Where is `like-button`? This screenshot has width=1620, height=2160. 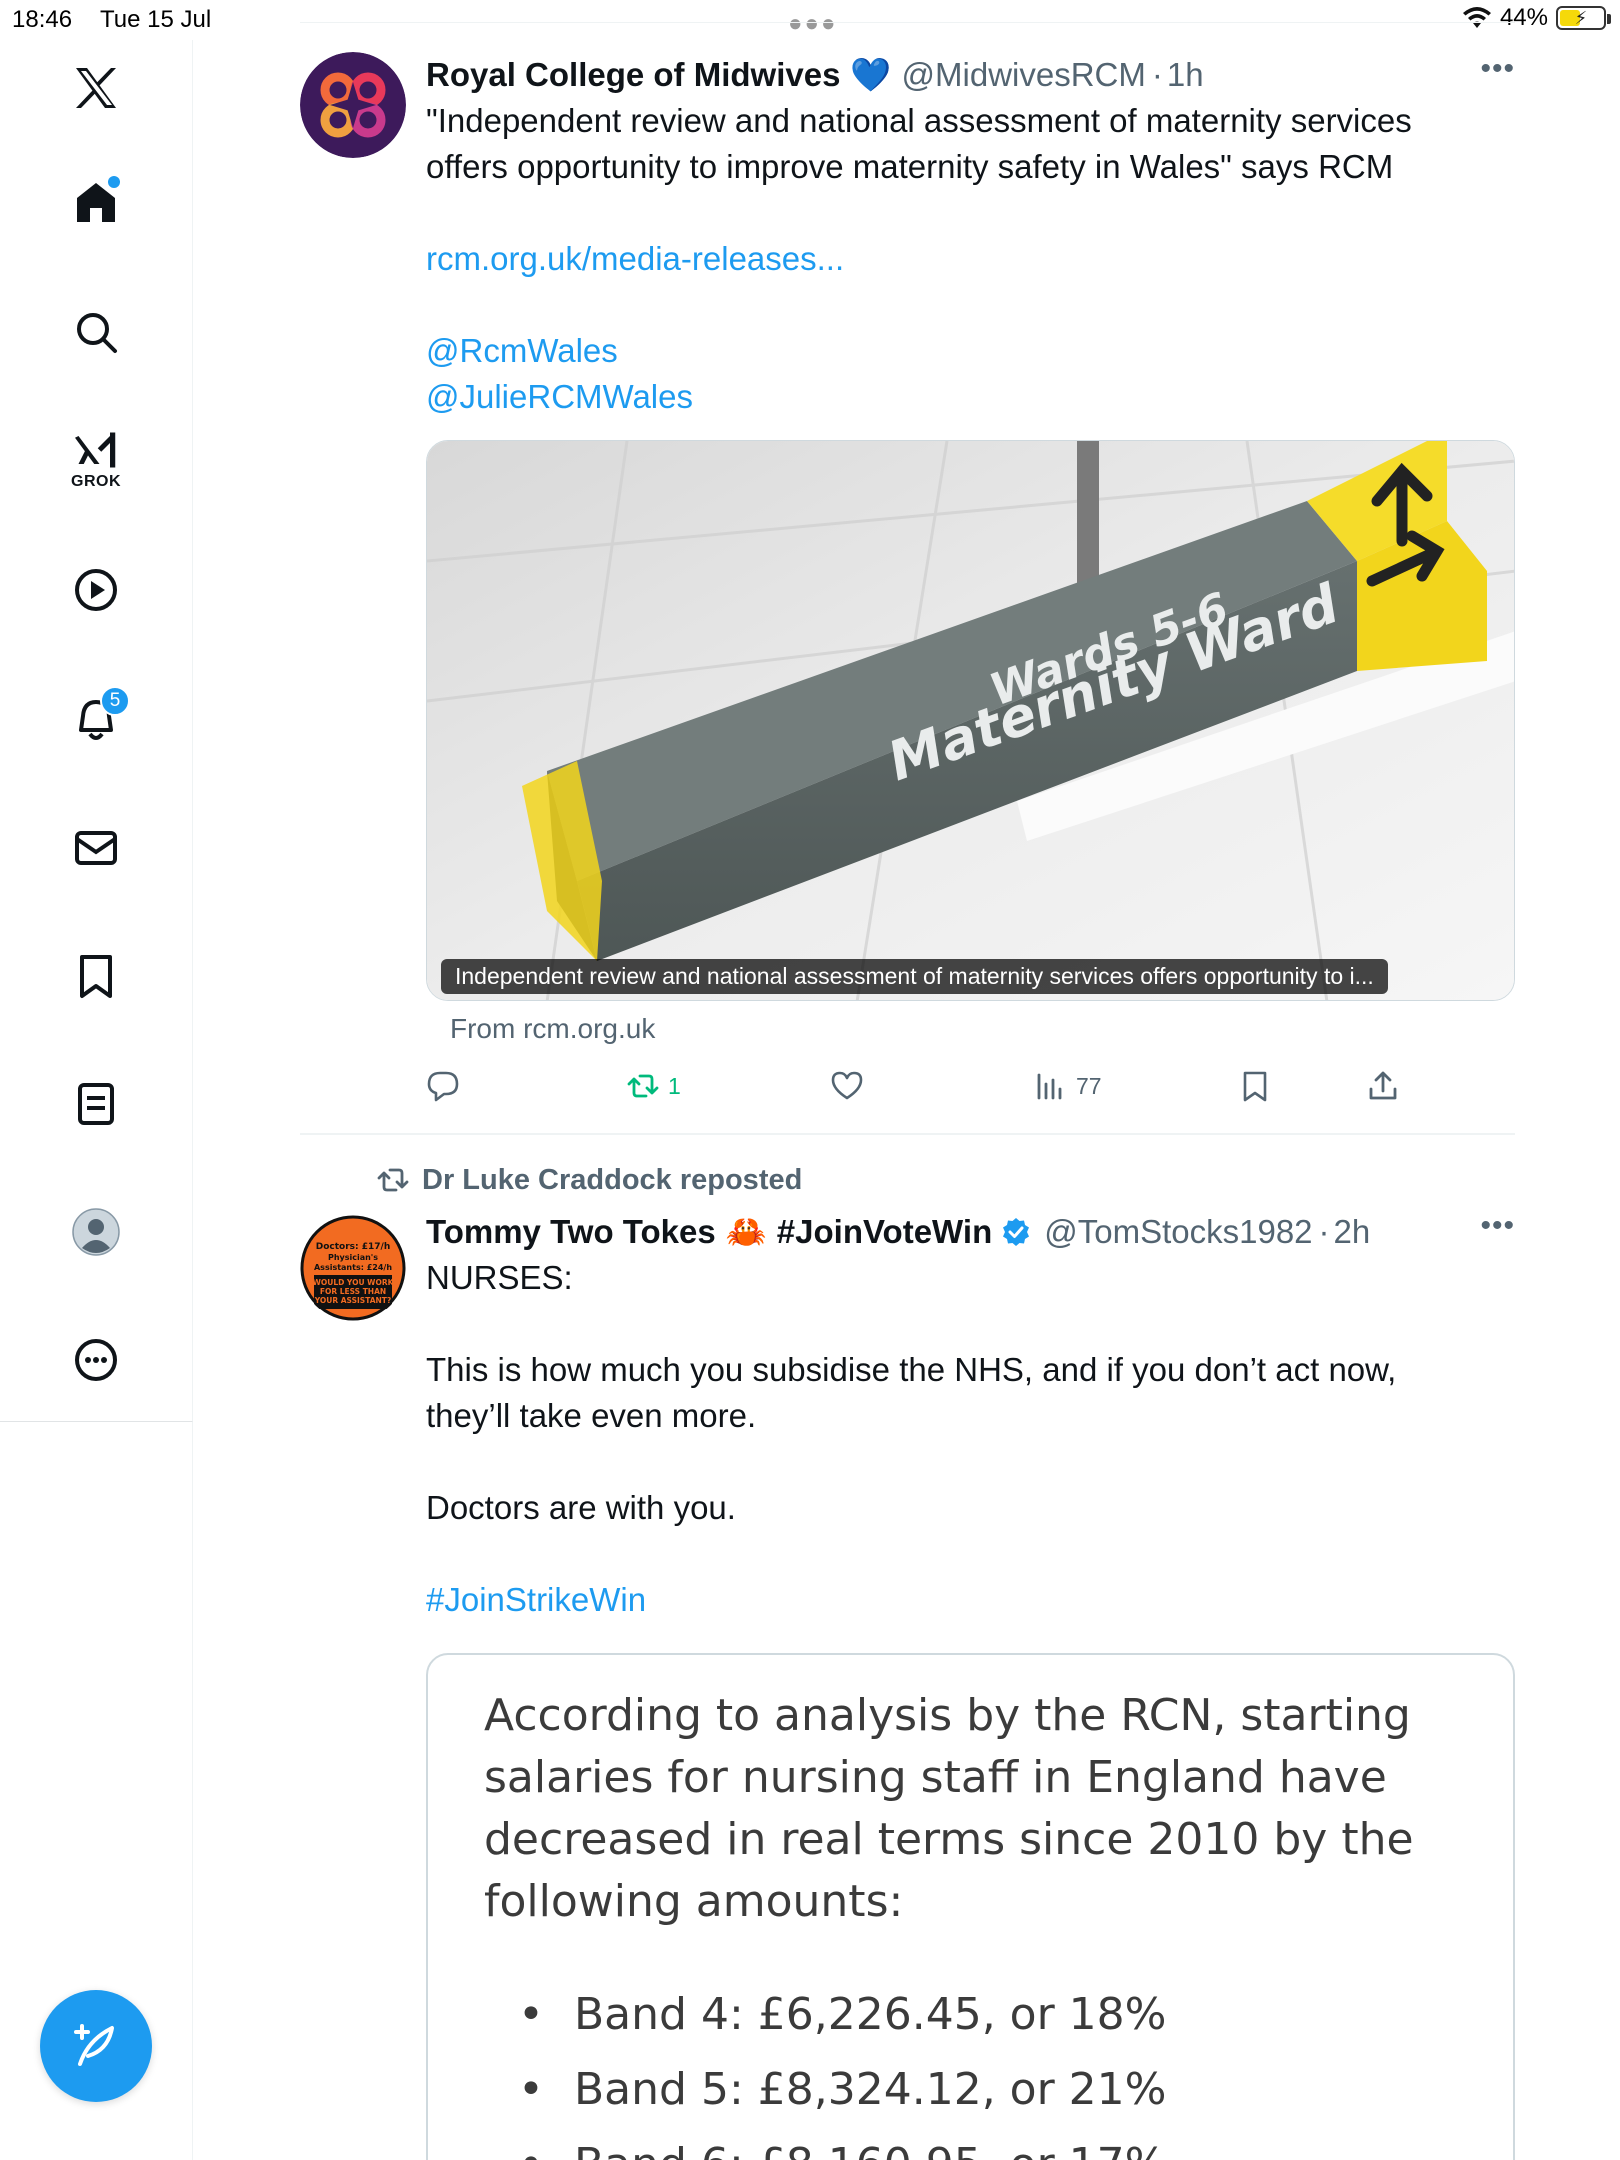 like-button is located at coordinates (847, 1086).